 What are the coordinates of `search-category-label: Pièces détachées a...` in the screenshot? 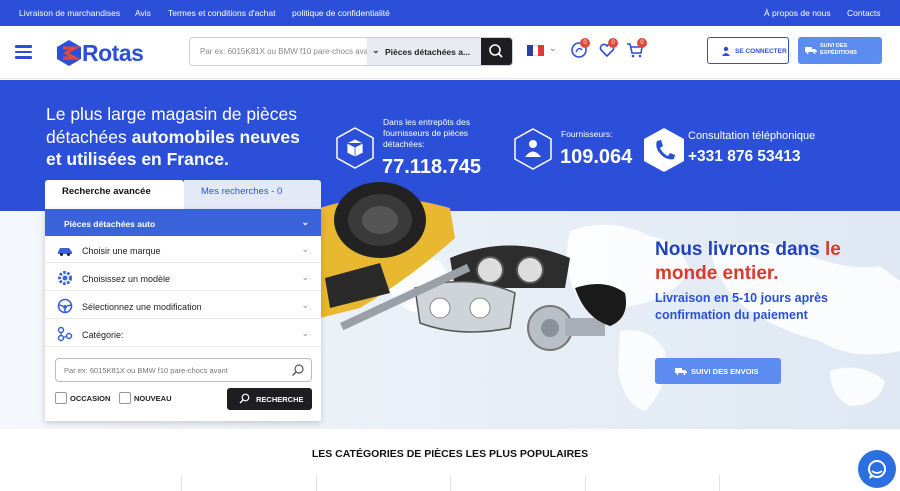 It's located at (428, 52).